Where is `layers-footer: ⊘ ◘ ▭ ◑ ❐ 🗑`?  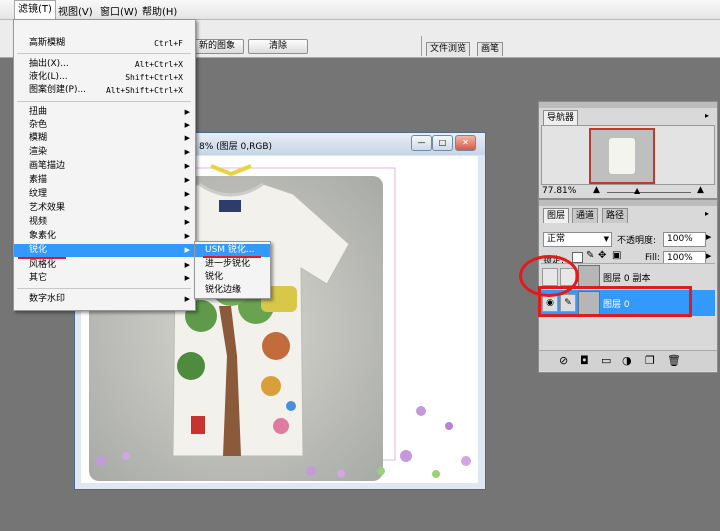 layers-footer: ⊘ ◘ ▭ ◑ ❐ 🗑 is located at coordinates (628, 360).